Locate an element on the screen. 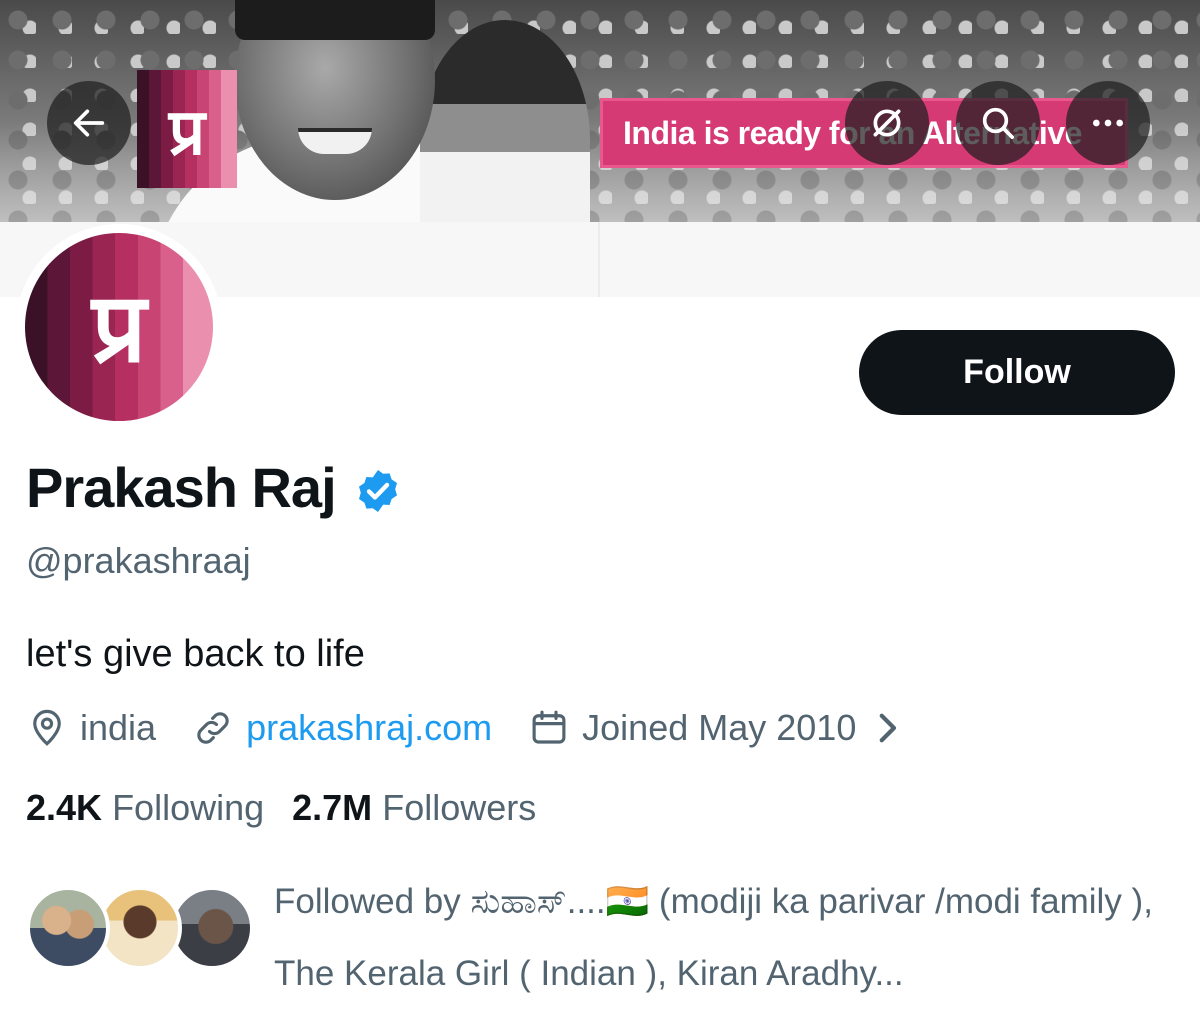  profile-meta: india prakashraj.com Joined May 2010 is located at coordinates (491, 728).